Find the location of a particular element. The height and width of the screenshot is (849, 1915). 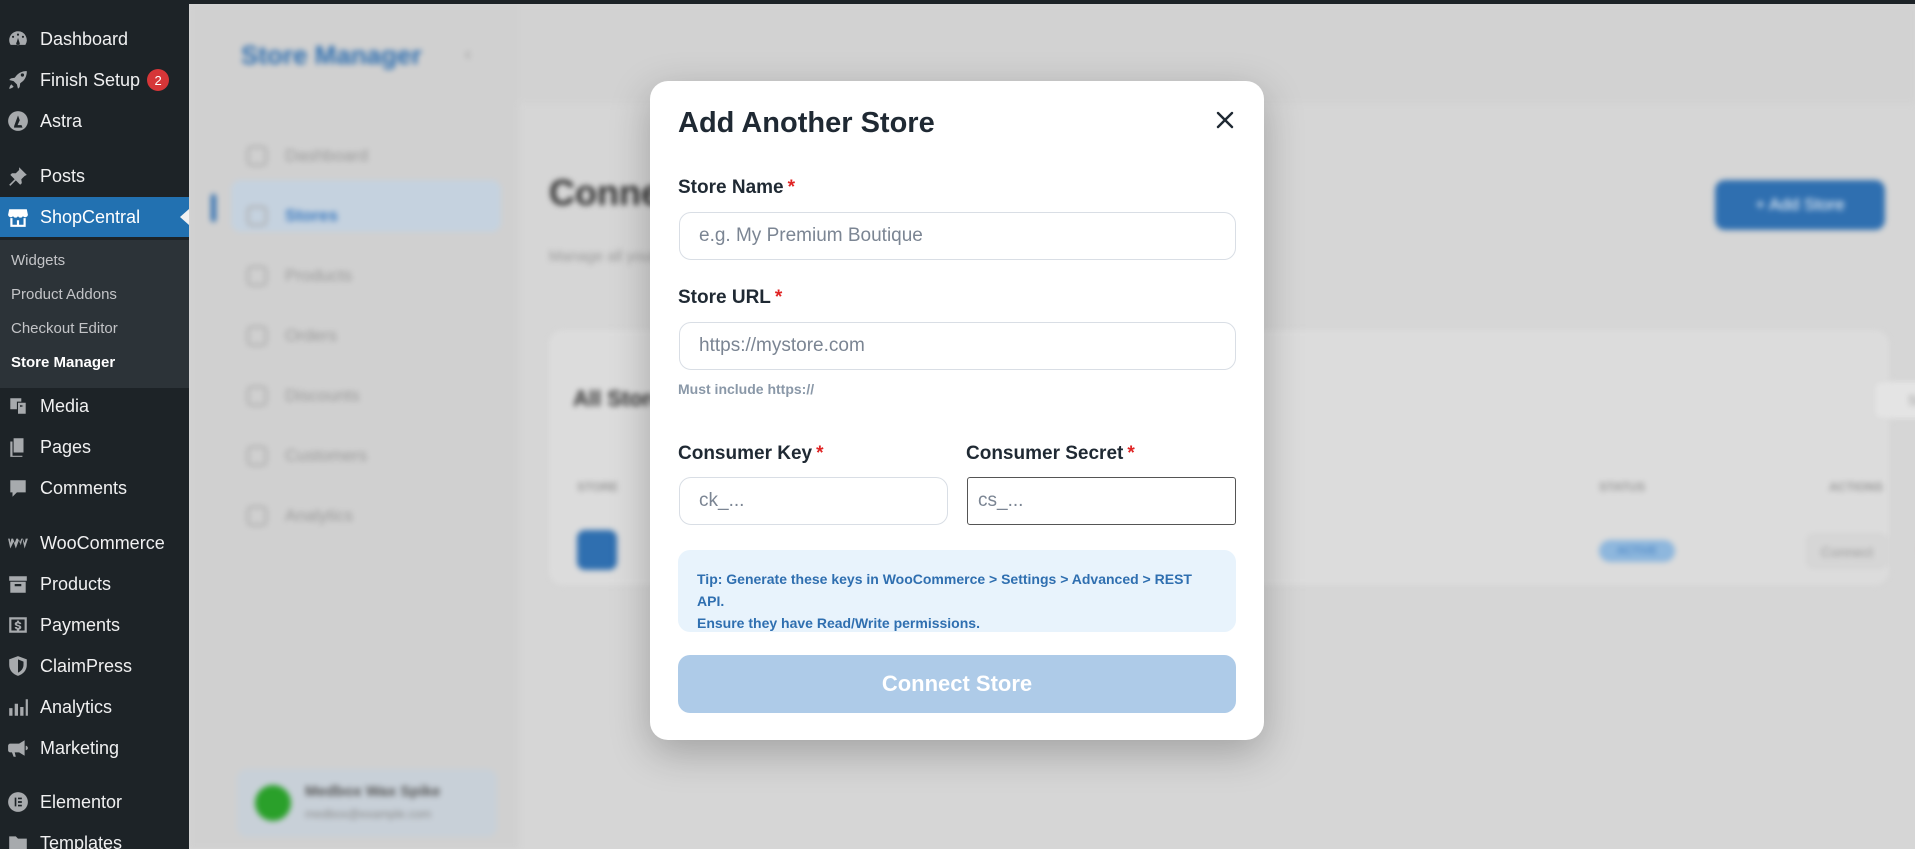

store-url-input is located at coordinates (957, 346).